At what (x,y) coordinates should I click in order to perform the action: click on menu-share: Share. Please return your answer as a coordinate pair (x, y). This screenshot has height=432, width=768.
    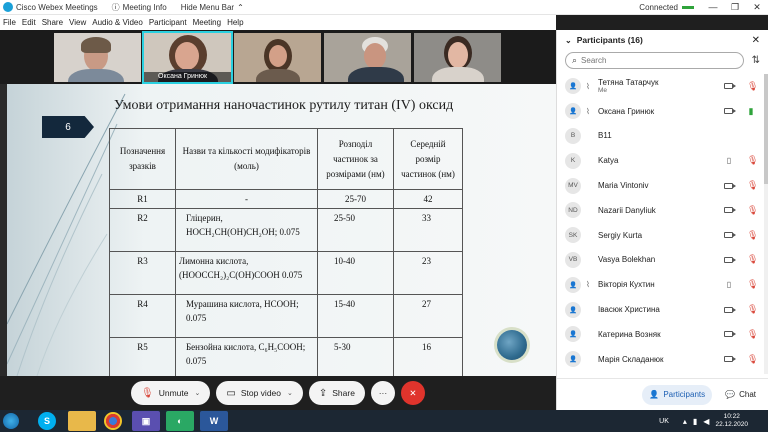
    Looking at the image, I should click on (52, 22).